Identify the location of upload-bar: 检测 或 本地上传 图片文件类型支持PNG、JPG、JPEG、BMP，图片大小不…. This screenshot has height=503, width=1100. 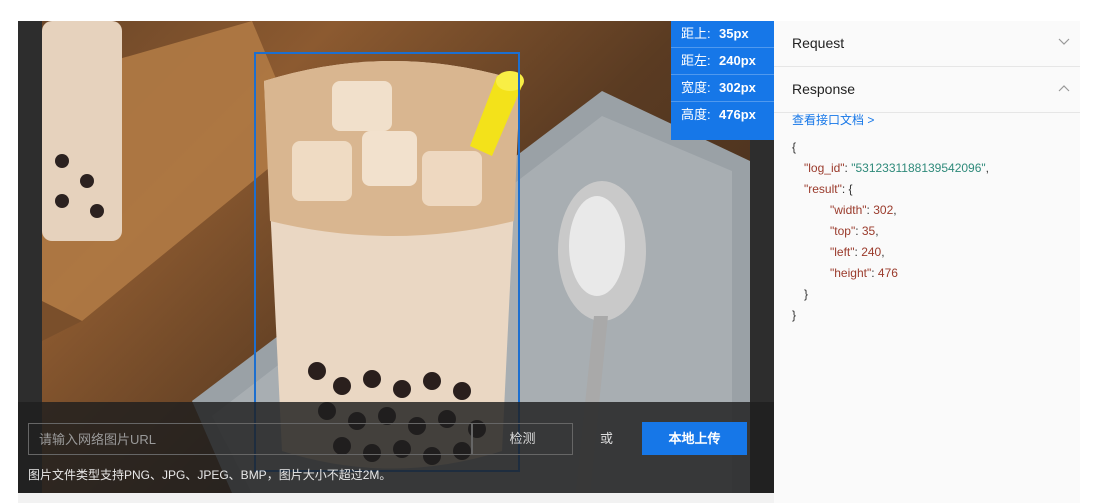
(396, 447).